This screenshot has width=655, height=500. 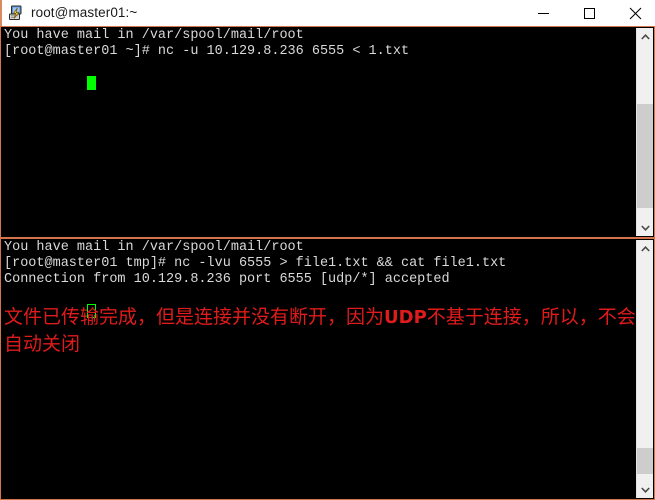 I want to click on maximize-icon, so click(x=589, y=13).